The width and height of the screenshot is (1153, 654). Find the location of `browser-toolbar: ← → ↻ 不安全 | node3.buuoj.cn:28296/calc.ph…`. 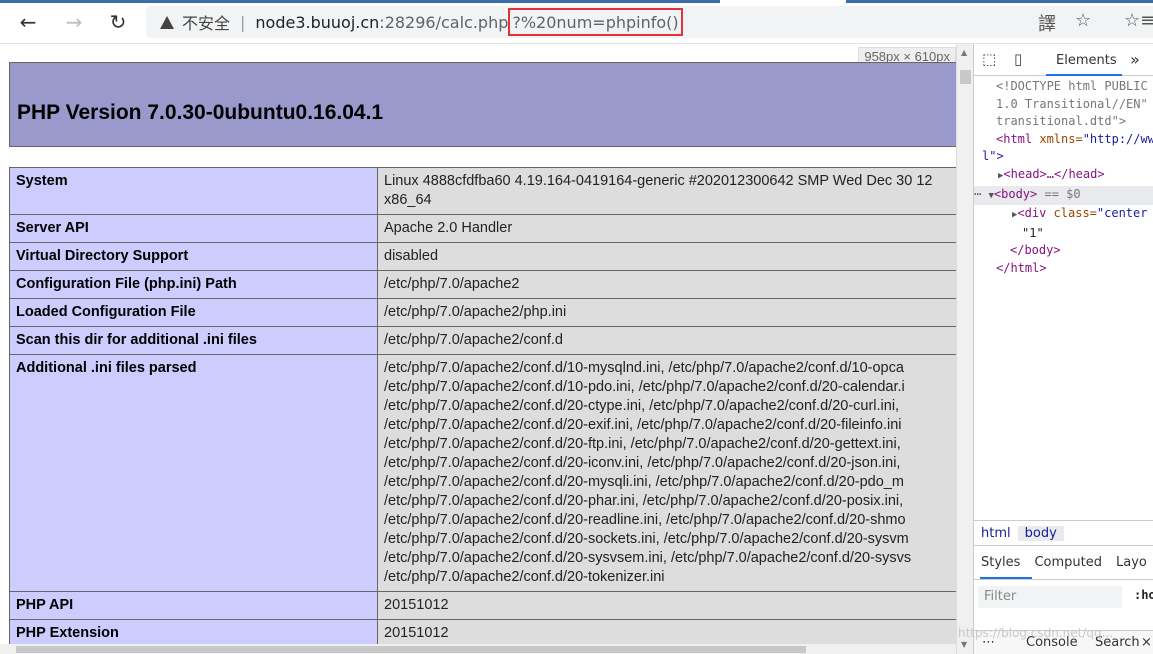

browser-toolbar: ← → ↻ 不安全 | node3.buuoj.cn:28296/calc.ph… is located at coordinates (576, 22).